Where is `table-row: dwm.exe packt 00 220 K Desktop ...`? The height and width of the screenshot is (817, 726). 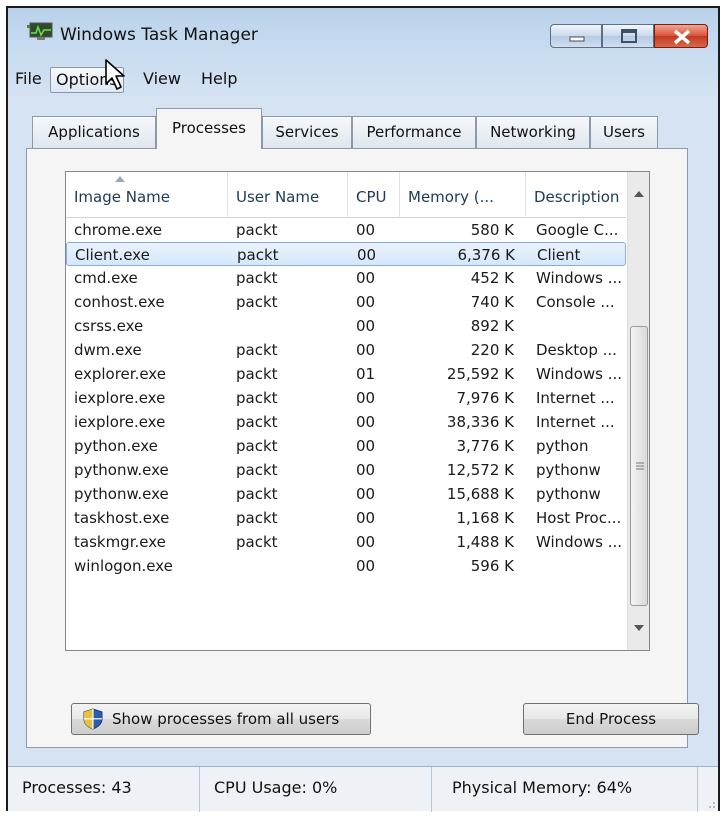
table-row: dwm.exe packt 00 220 K Desktop ... is located at coordinates (346, 350).